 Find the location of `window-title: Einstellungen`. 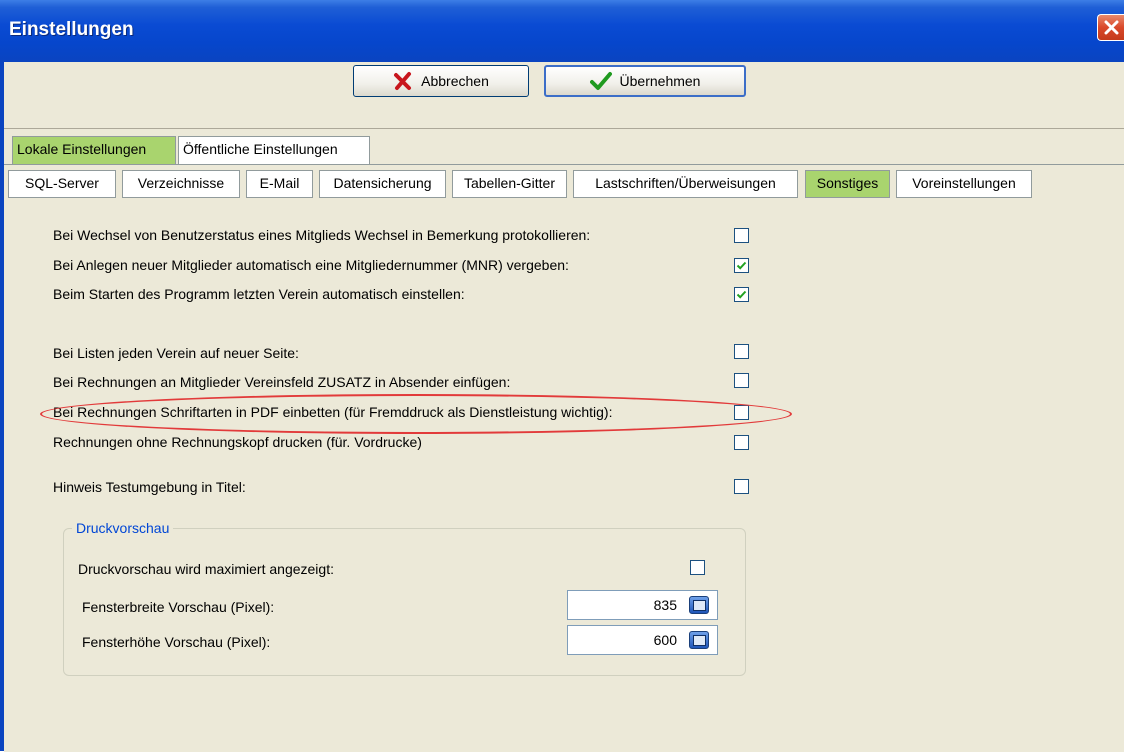

window-title: Einstellungen is located at coordinates (71, 29).